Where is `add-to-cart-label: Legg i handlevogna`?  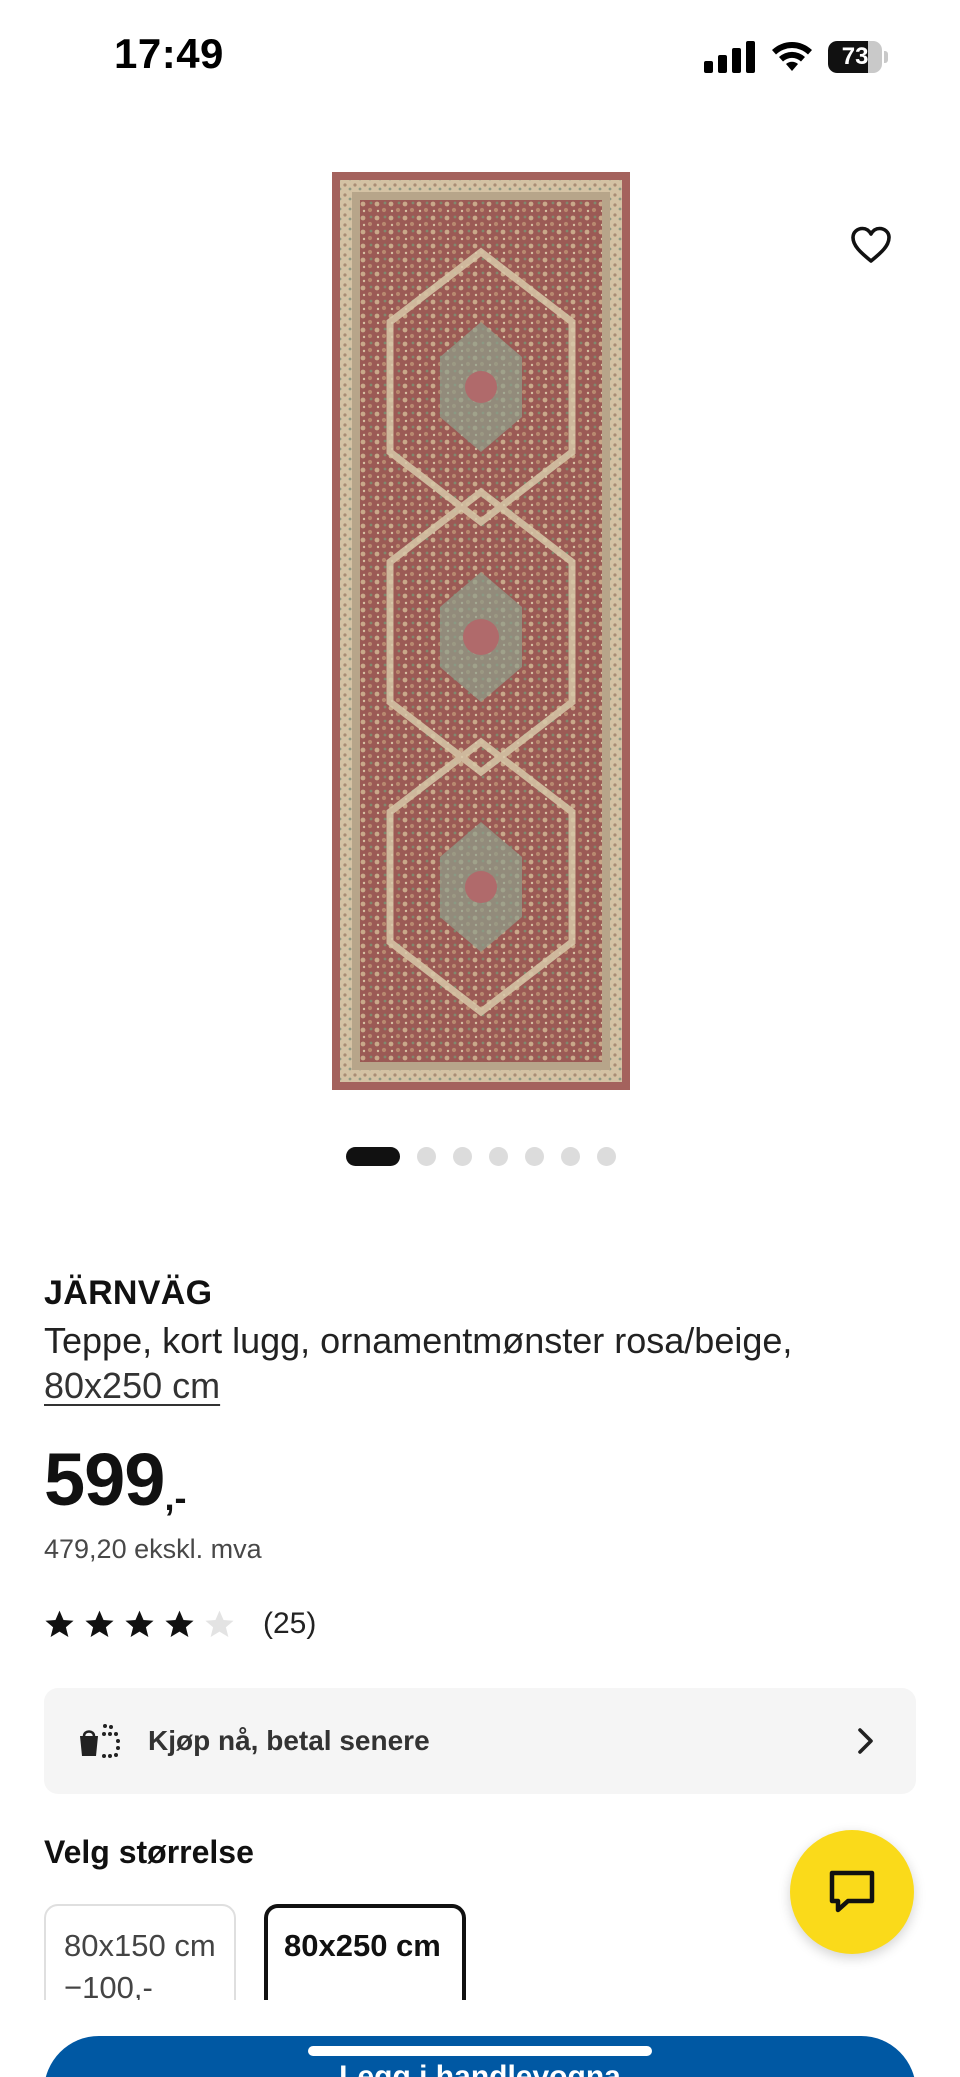
add-to-cart-label: Legg i handlevogna is located at coordinates (480, 2068).